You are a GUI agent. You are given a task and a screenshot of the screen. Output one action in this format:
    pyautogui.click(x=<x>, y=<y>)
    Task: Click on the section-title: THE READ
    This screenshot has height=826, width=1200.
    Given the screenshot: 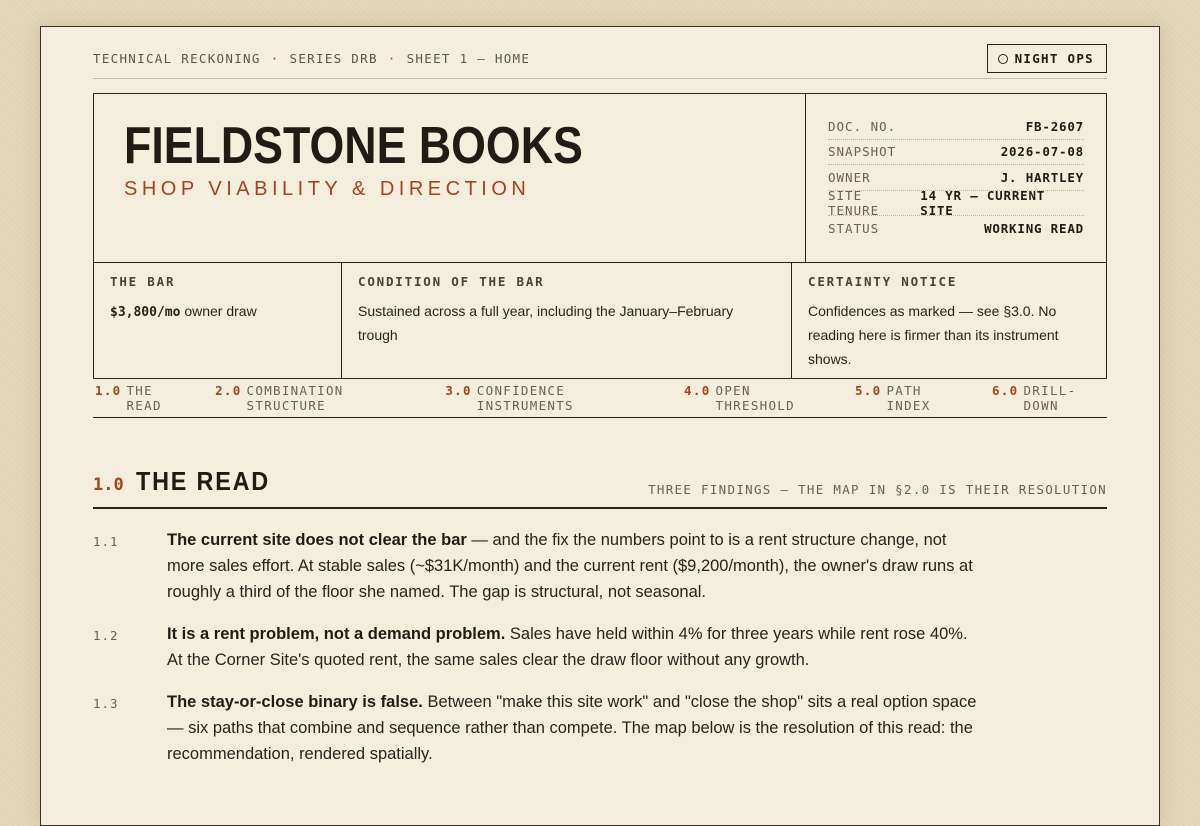 What is the action you would take?
    pyautogui.click(x=202, y=481)
    